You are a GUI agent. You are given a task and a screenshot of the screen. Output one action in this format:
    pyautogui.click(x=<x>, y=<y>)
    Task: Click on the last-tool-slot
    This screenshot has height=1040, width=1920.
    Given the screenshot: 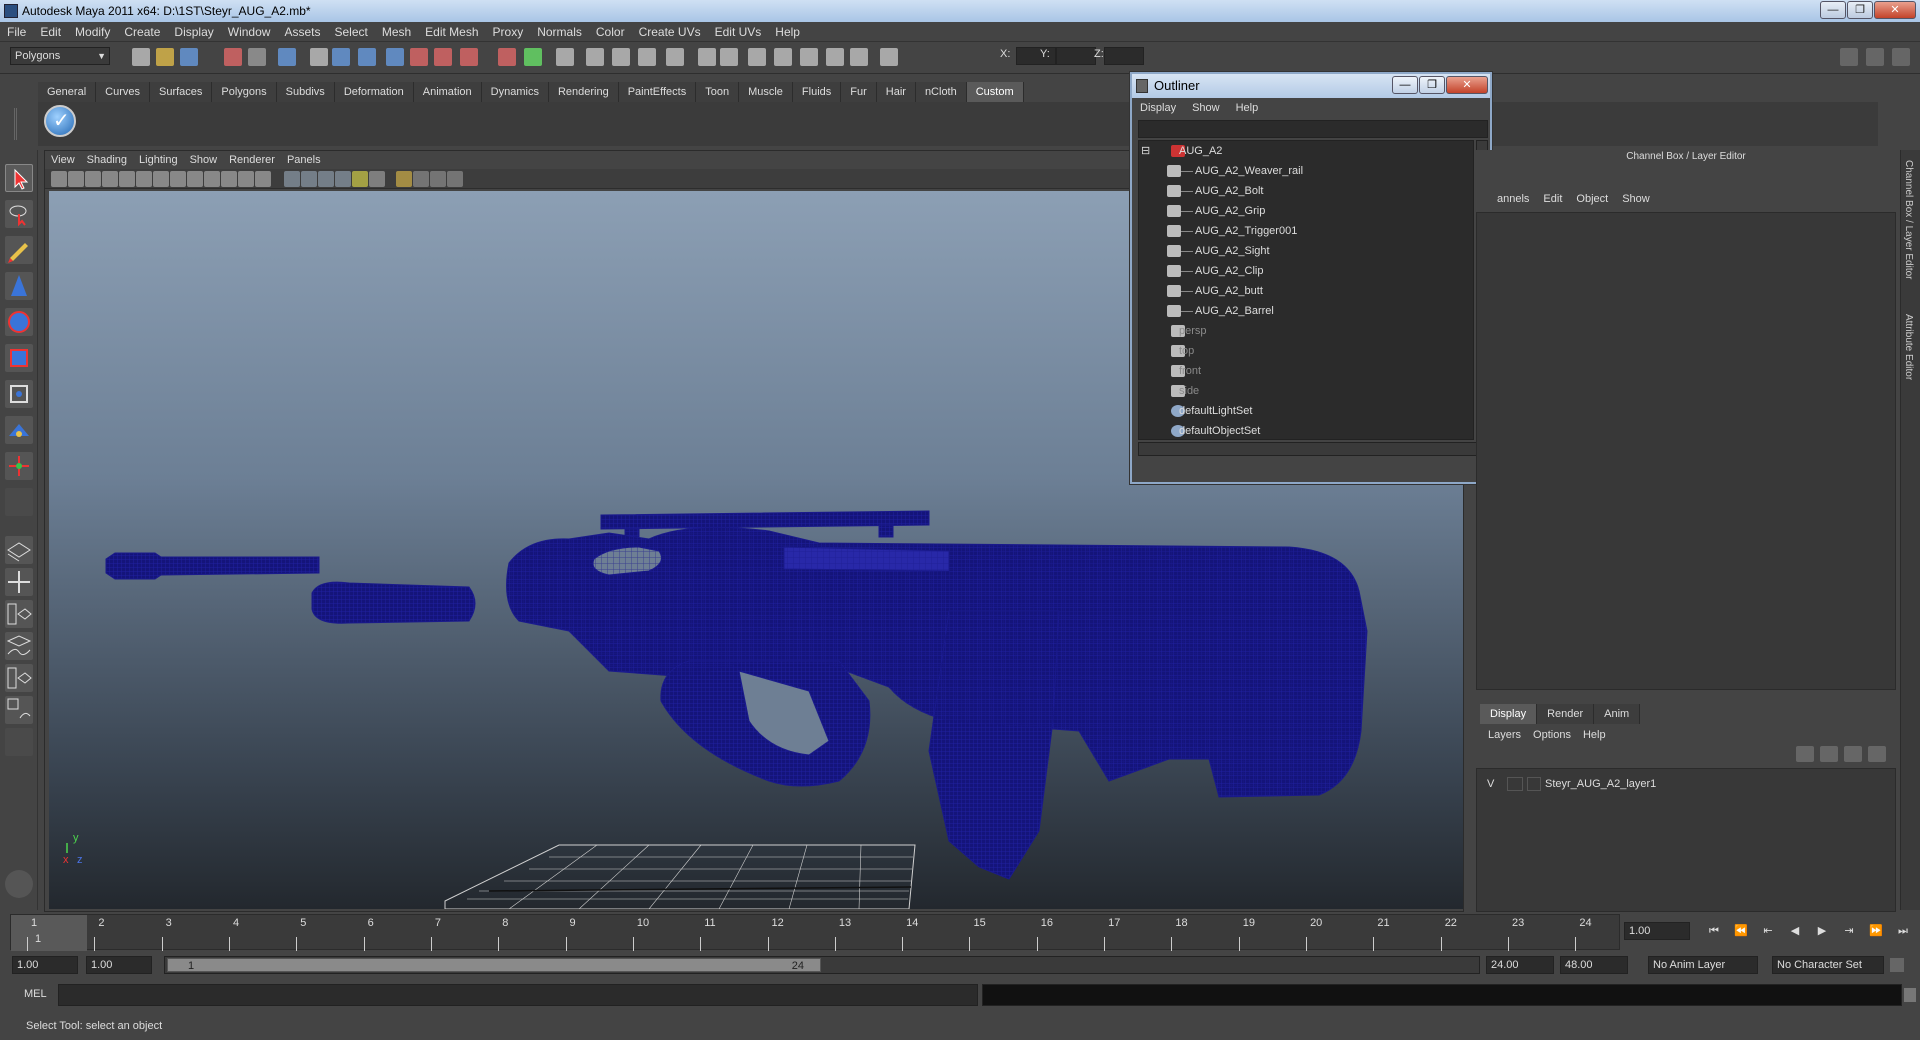 What is the action you would take?
    pyautogui.click(x=19, y=502)
    